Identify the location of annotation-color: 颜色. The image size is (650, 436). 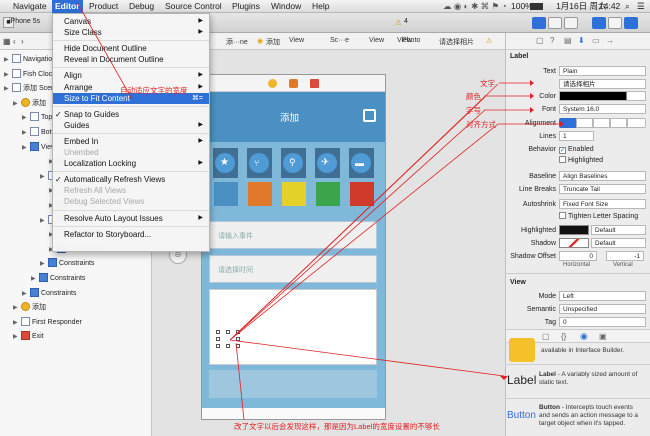
(473, 96).